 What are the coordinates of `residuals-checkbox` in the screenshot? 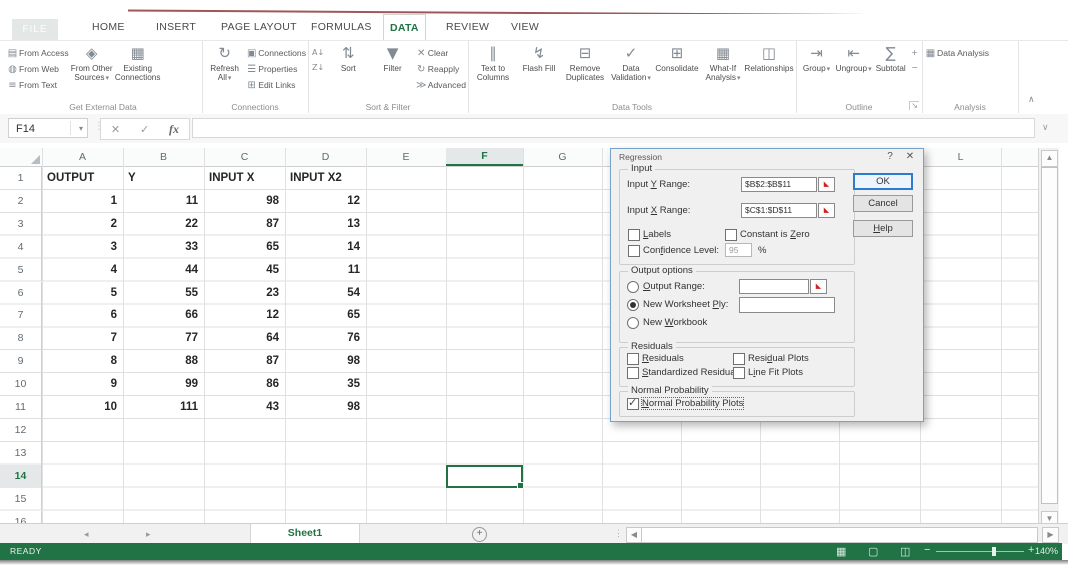 It's located at (633, 359).